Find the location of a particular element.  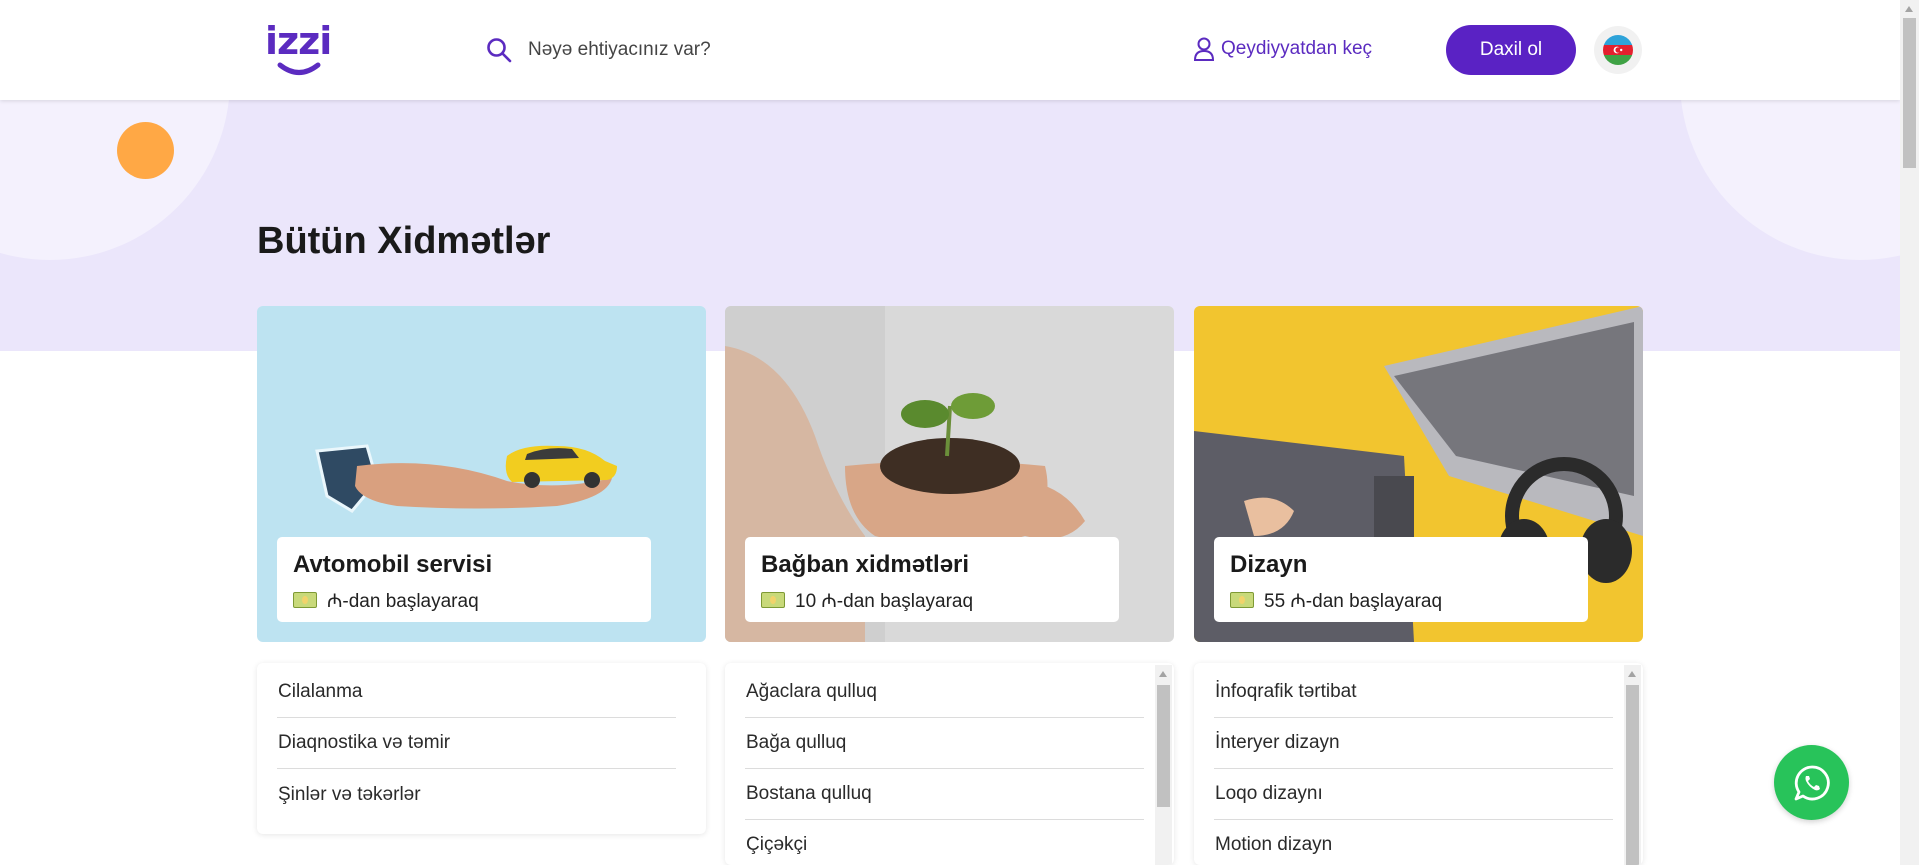

list-item: Diaqnostika və təmir is located at coordinates (476, 743).